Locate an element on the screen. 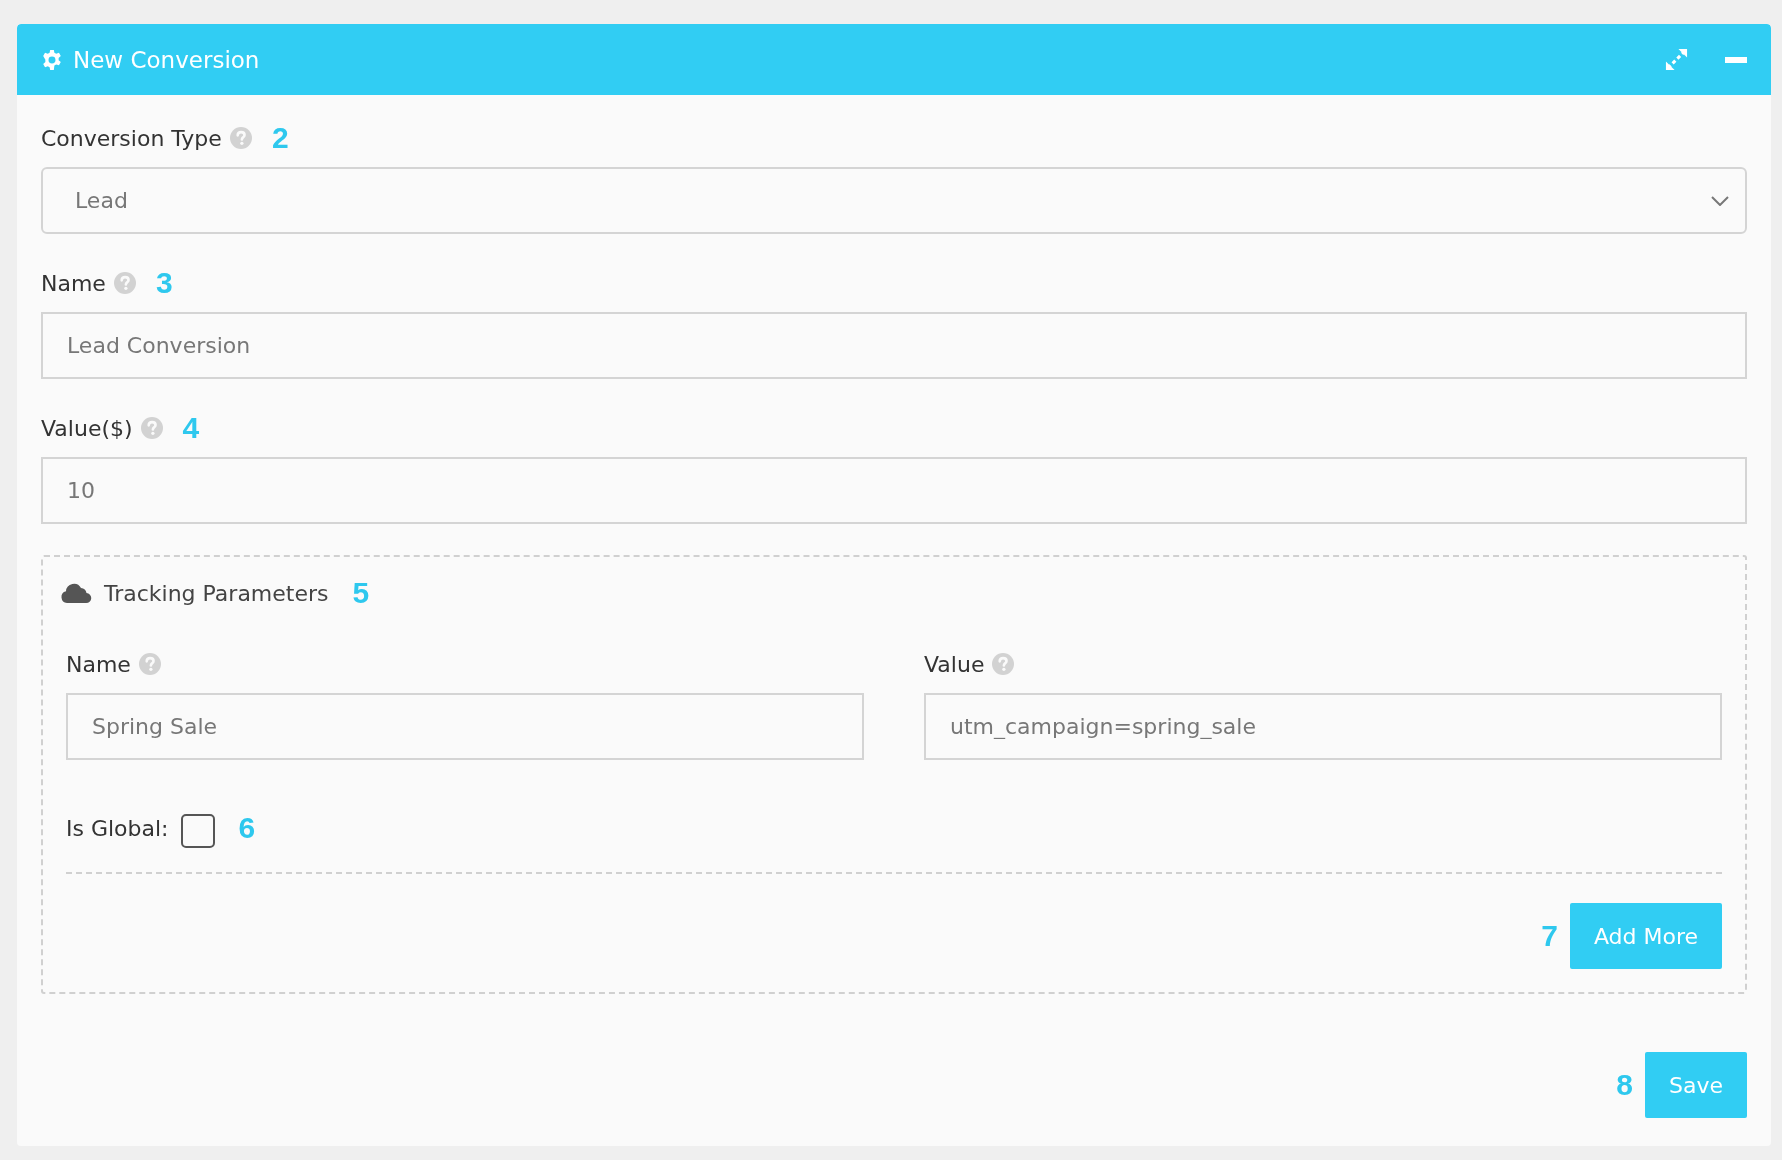 This screenshot has height=1160, width=1782. step-number: 4 is located at coordinates (191, 428).